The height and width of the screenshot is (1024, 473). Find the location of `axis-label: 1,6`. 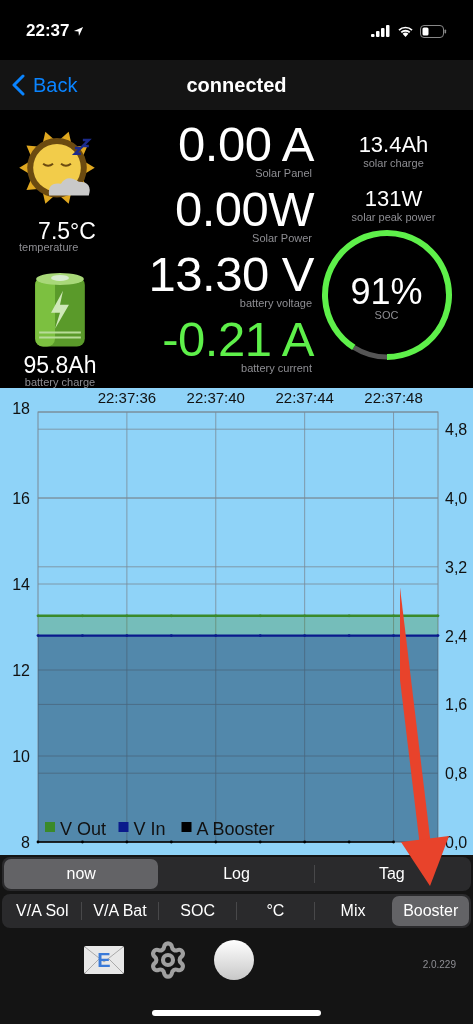

axis-label: 1,6 is located at coordinates (456, 705).